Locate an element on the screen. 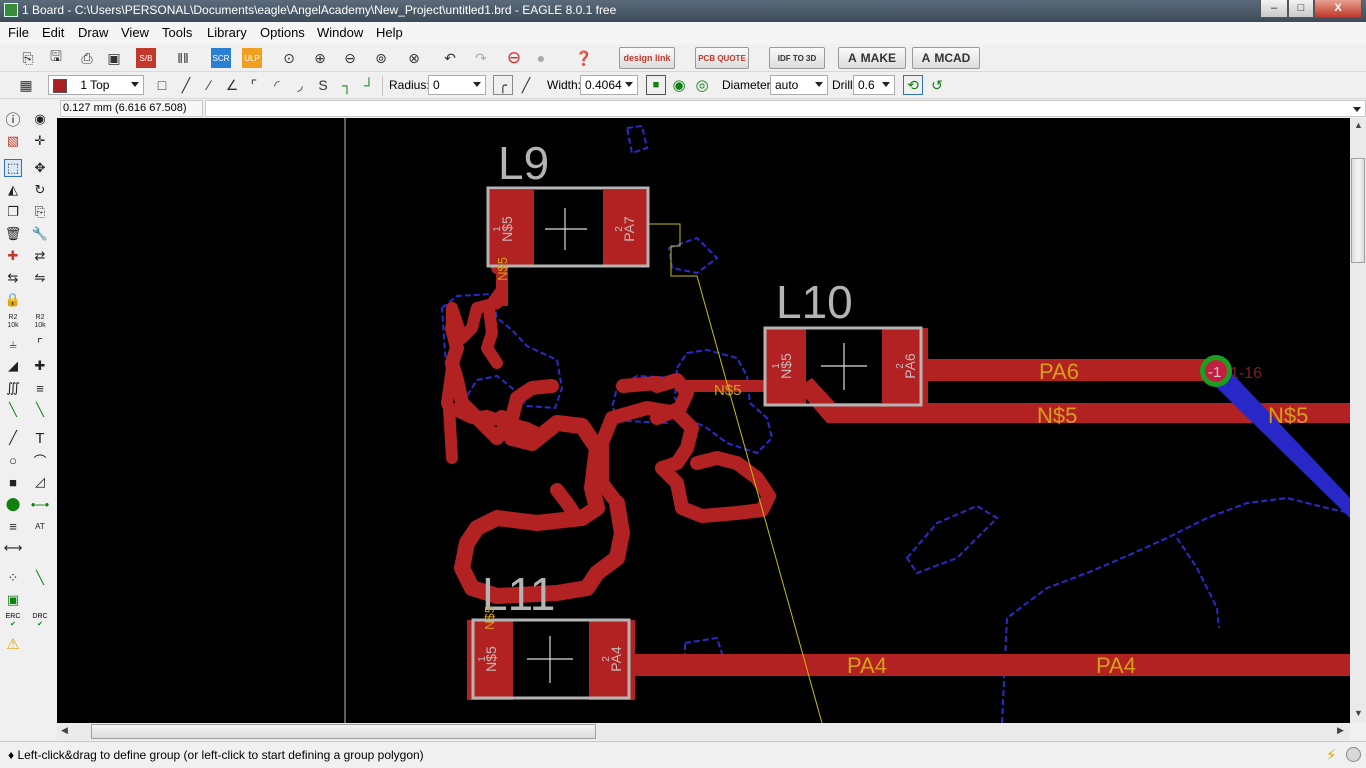 The width and height of the screenshot is (1366, 768). circle-icon: ○ is located at coordinates (13, 460).